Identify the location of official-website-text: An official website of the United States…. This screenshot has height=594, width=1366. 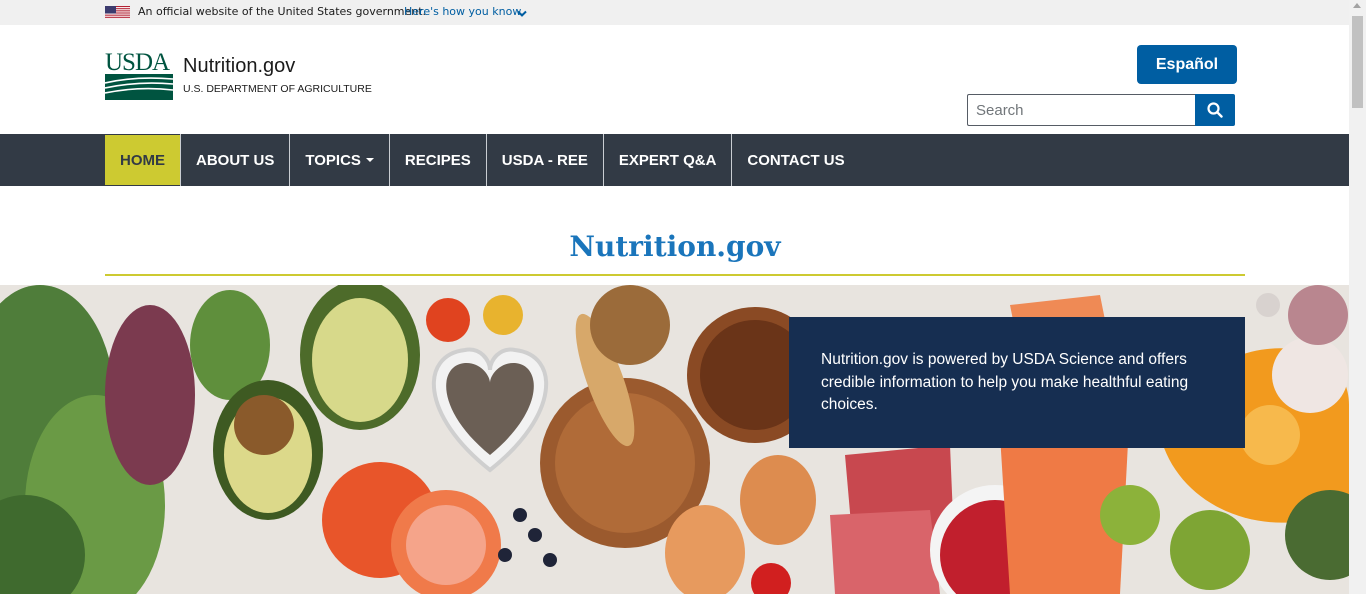
(282, 11).